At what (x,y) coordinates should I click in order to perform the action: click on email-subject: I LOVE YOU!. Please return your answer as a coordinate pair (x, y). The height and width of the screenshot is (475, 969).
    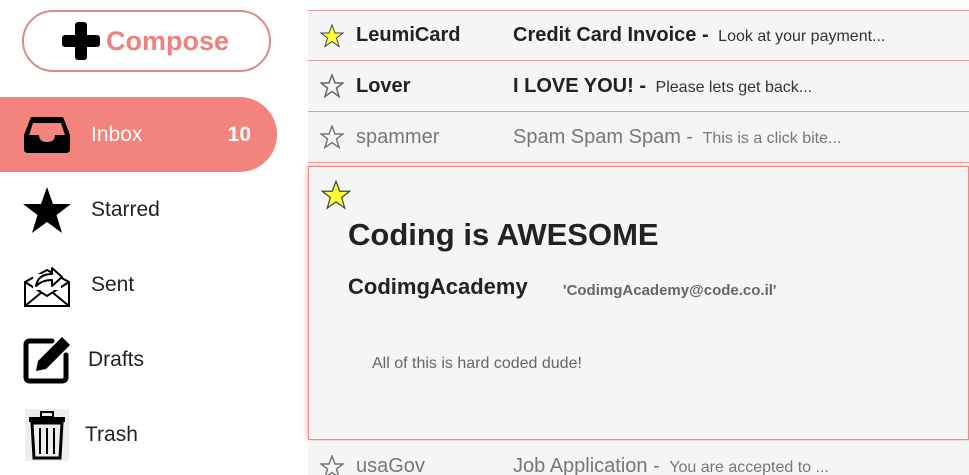
    Looking at the image, I should click on (573, 85).